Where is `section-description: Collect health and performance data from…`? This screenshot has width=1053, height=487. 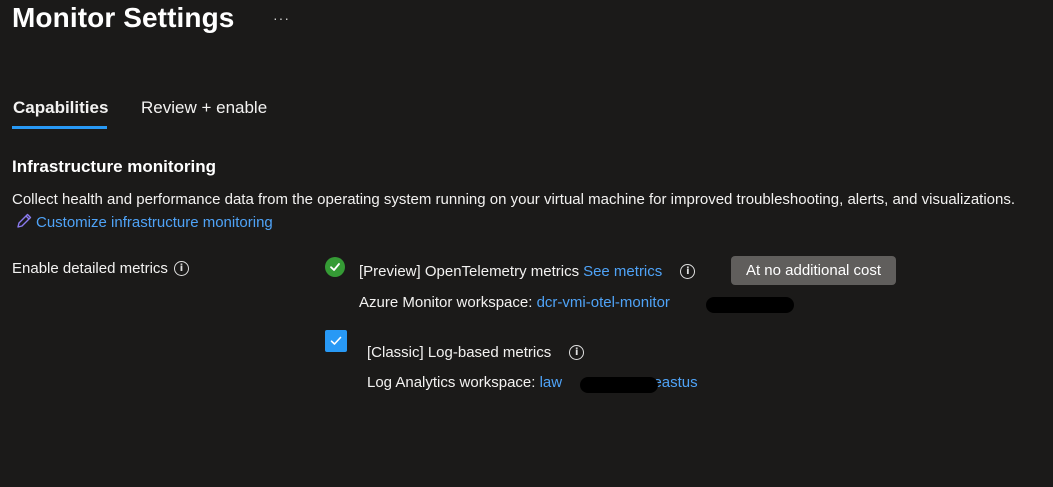
section-description: Collect health and performance data from… is located at coordinates (522, 212).